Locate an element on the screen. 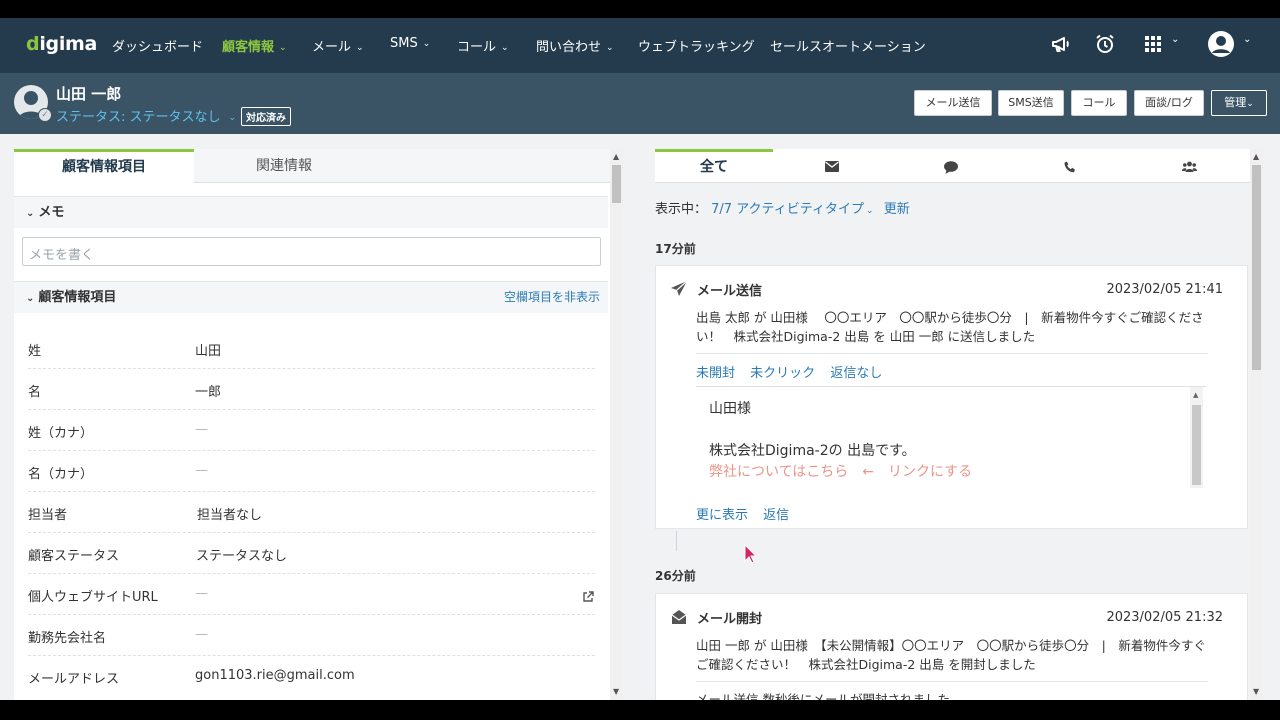 The image size is (1280, 720). chat-icon is located at coordinates (951, 167).